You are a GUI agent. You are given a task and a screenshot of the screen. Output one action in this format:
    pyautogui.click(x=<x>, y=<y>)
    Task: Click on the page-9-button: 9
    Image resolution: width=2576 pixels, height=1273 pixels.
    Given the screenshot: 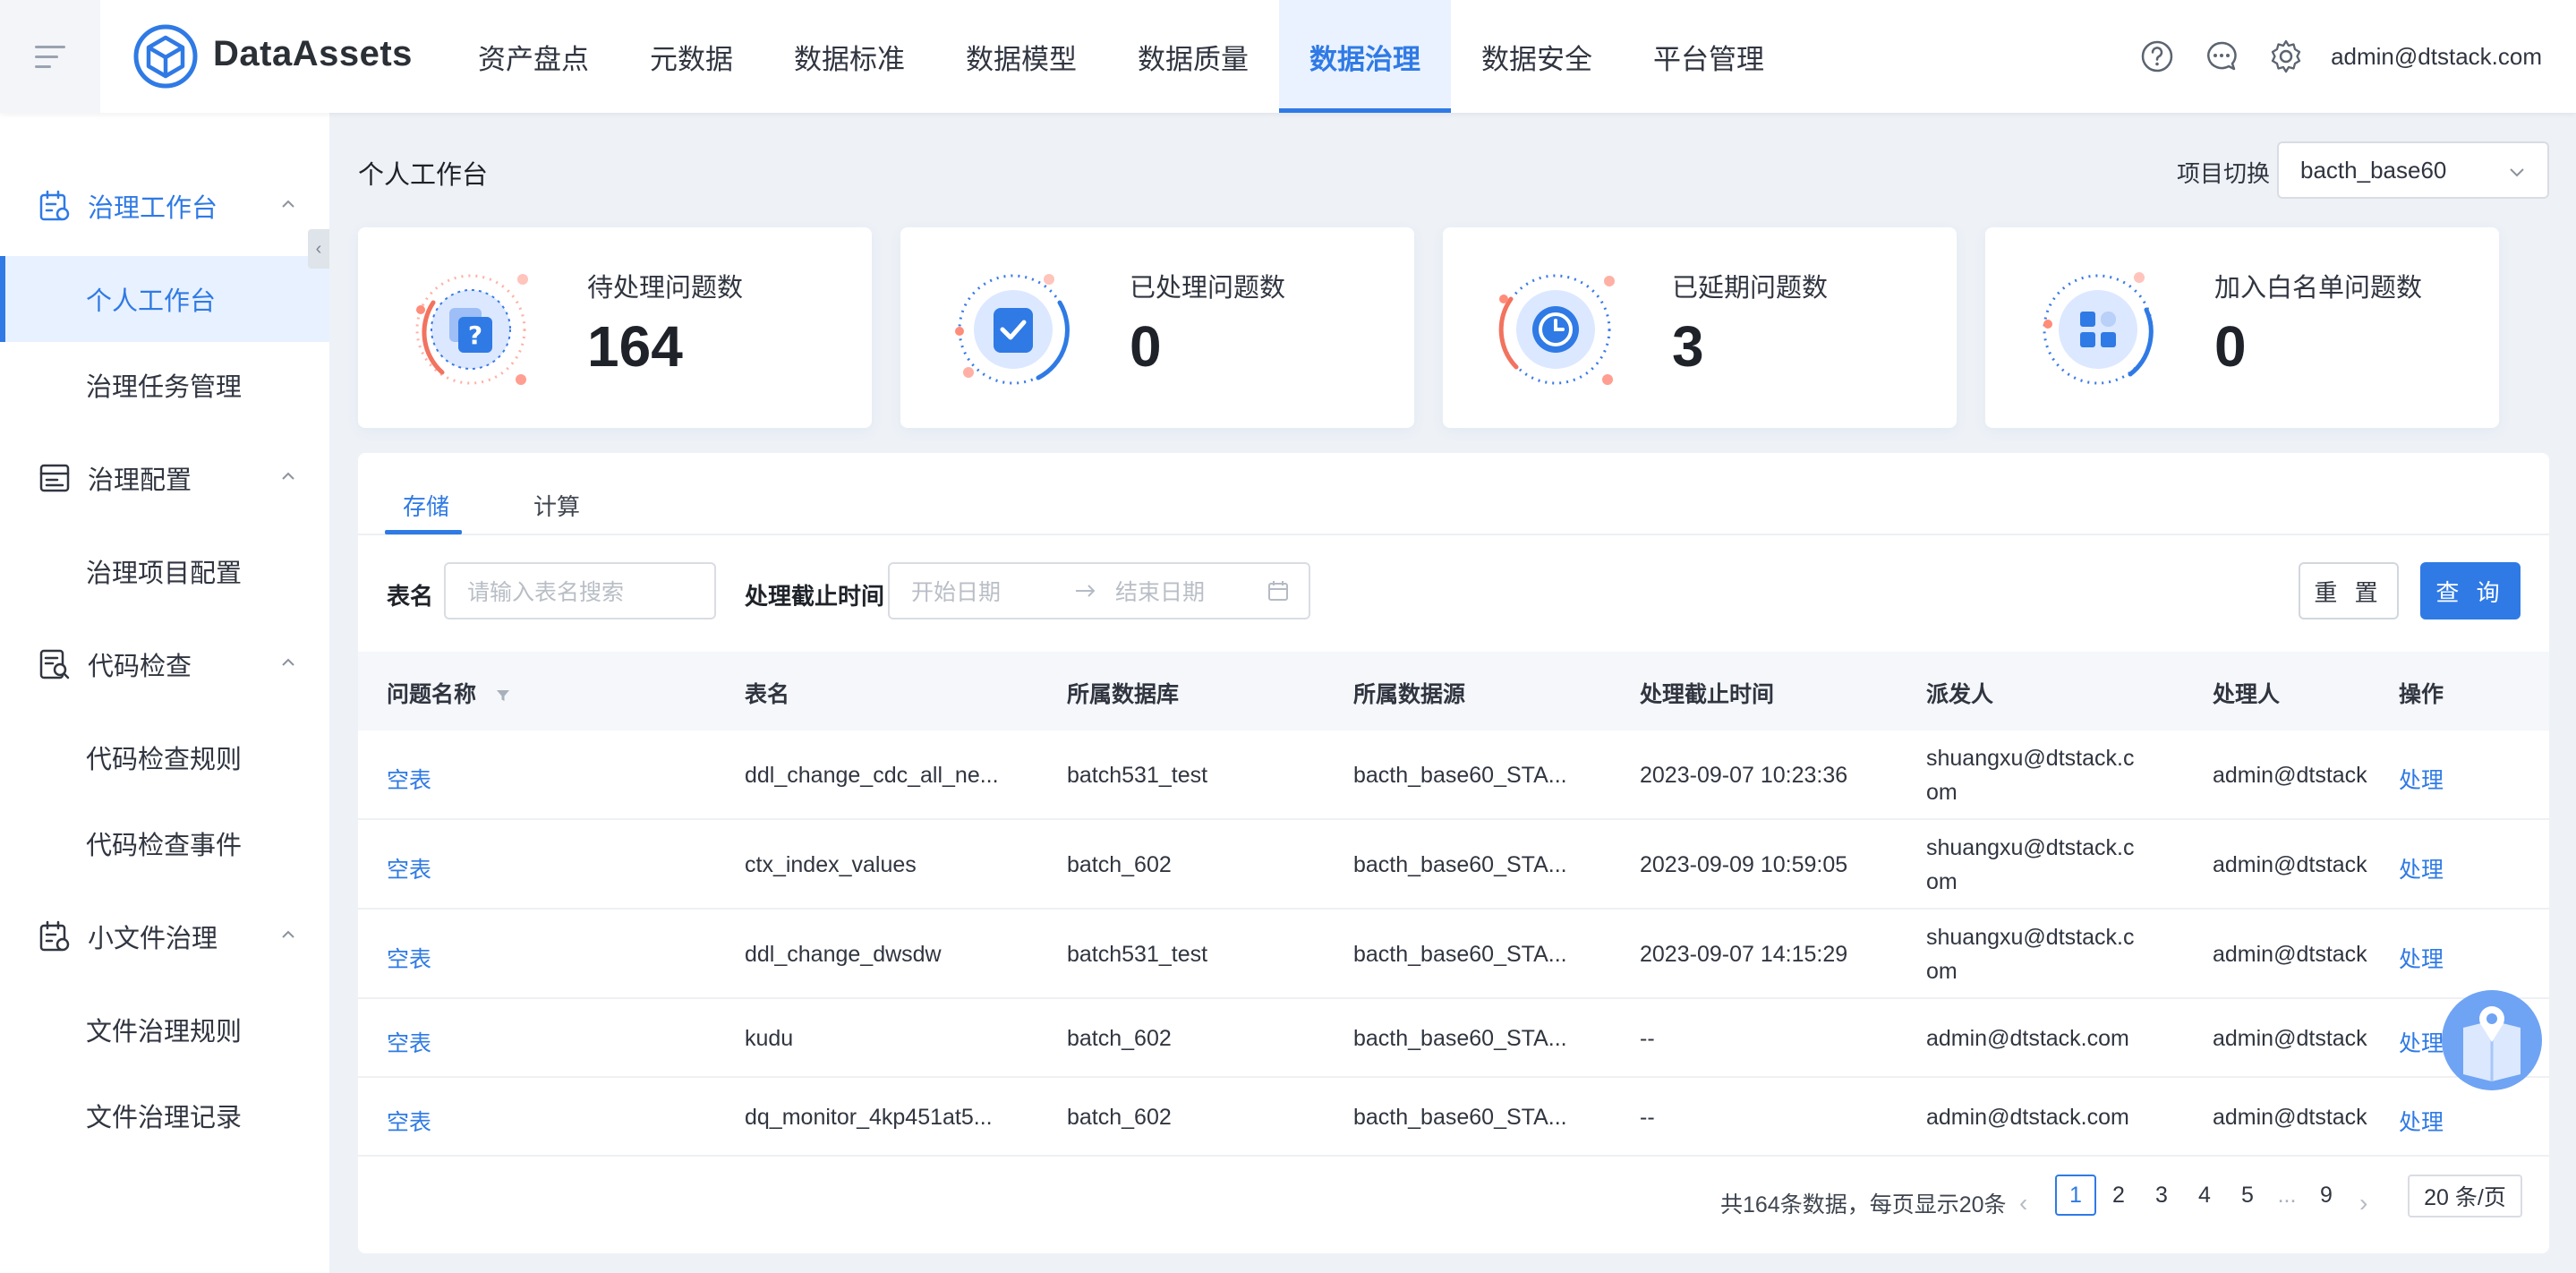 What is the action you would take?
    pyautogui.click(x=2326, y=1195)
    